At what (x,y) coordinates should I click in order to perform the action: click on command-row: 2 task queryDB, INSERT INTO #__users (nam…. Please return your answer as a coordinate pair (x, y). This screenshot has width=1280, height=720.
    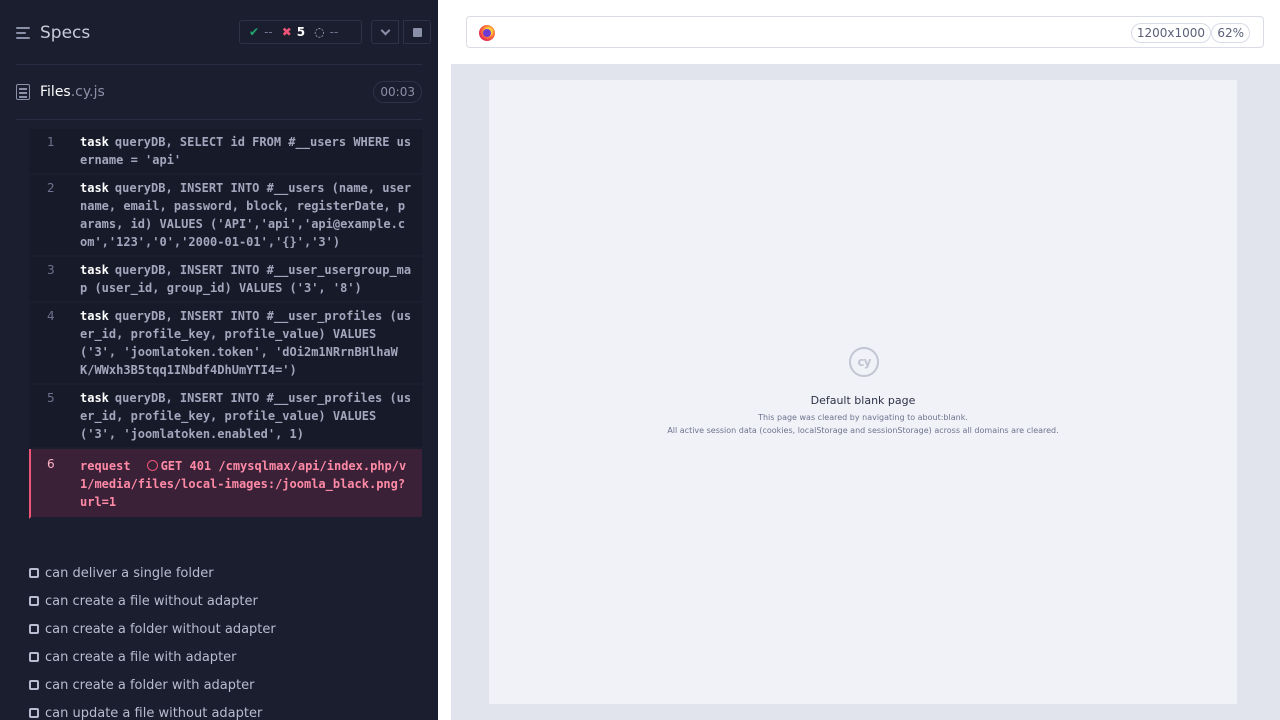
    Looking at the image, I should click on (225, 216).